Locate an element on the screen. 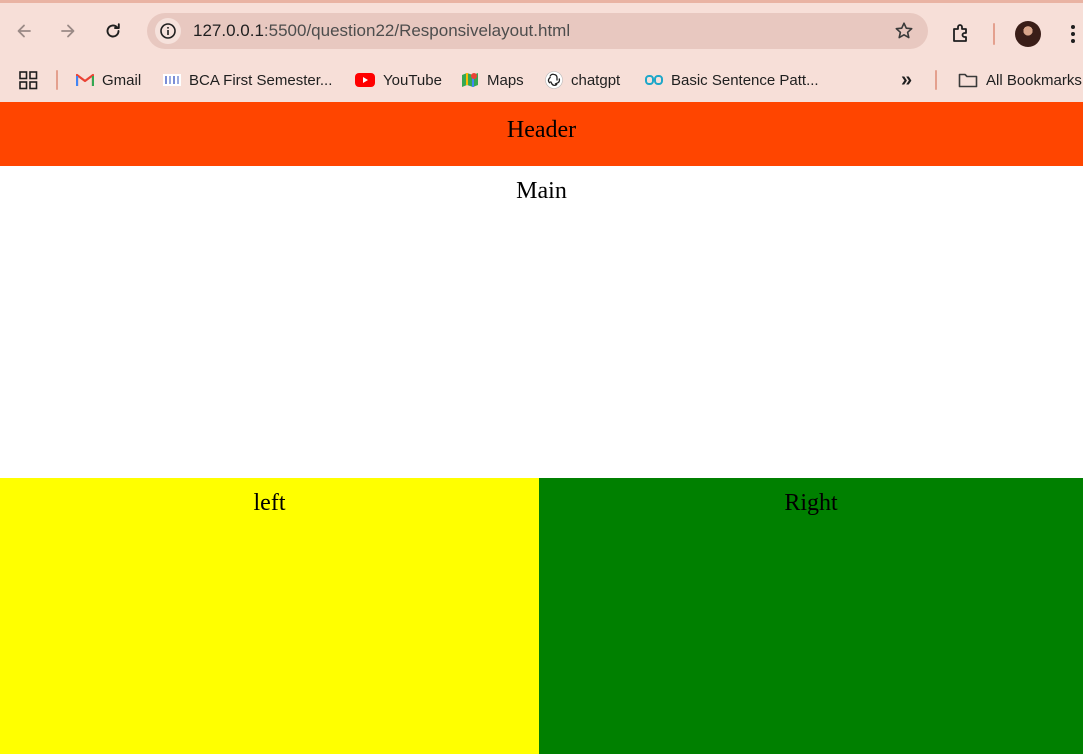  bookmark-maps: Maps is located at coordinates (492, 80).